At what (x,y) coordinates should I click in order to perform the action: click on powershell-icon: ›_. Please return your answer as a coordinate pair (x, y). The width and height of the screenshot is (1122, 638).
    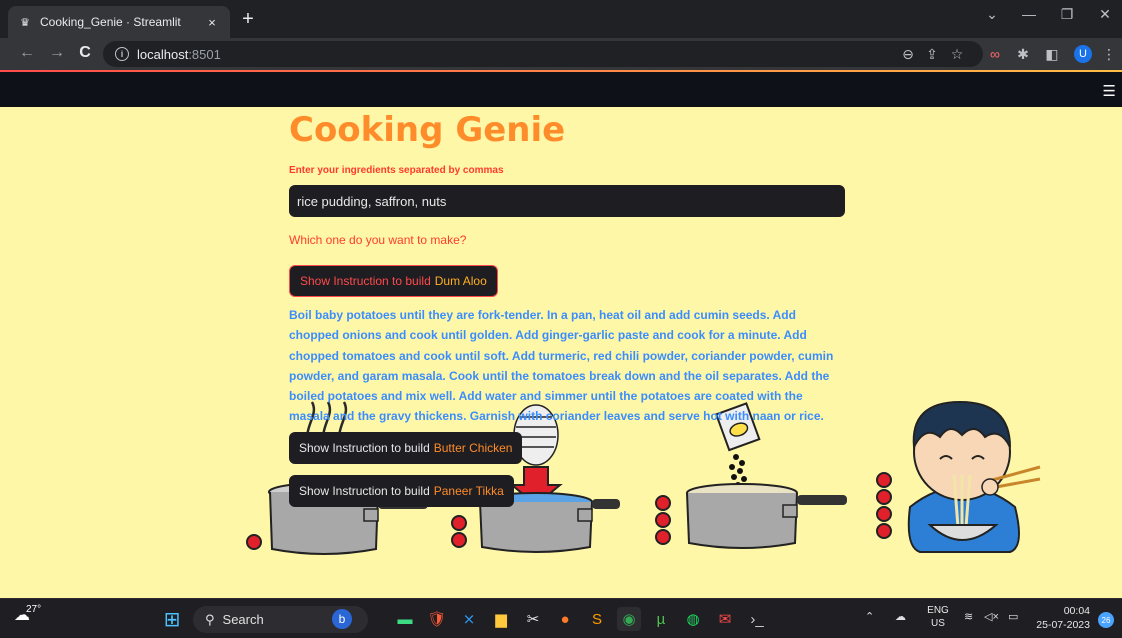
    Looking at the image, I should click on (757, 619).